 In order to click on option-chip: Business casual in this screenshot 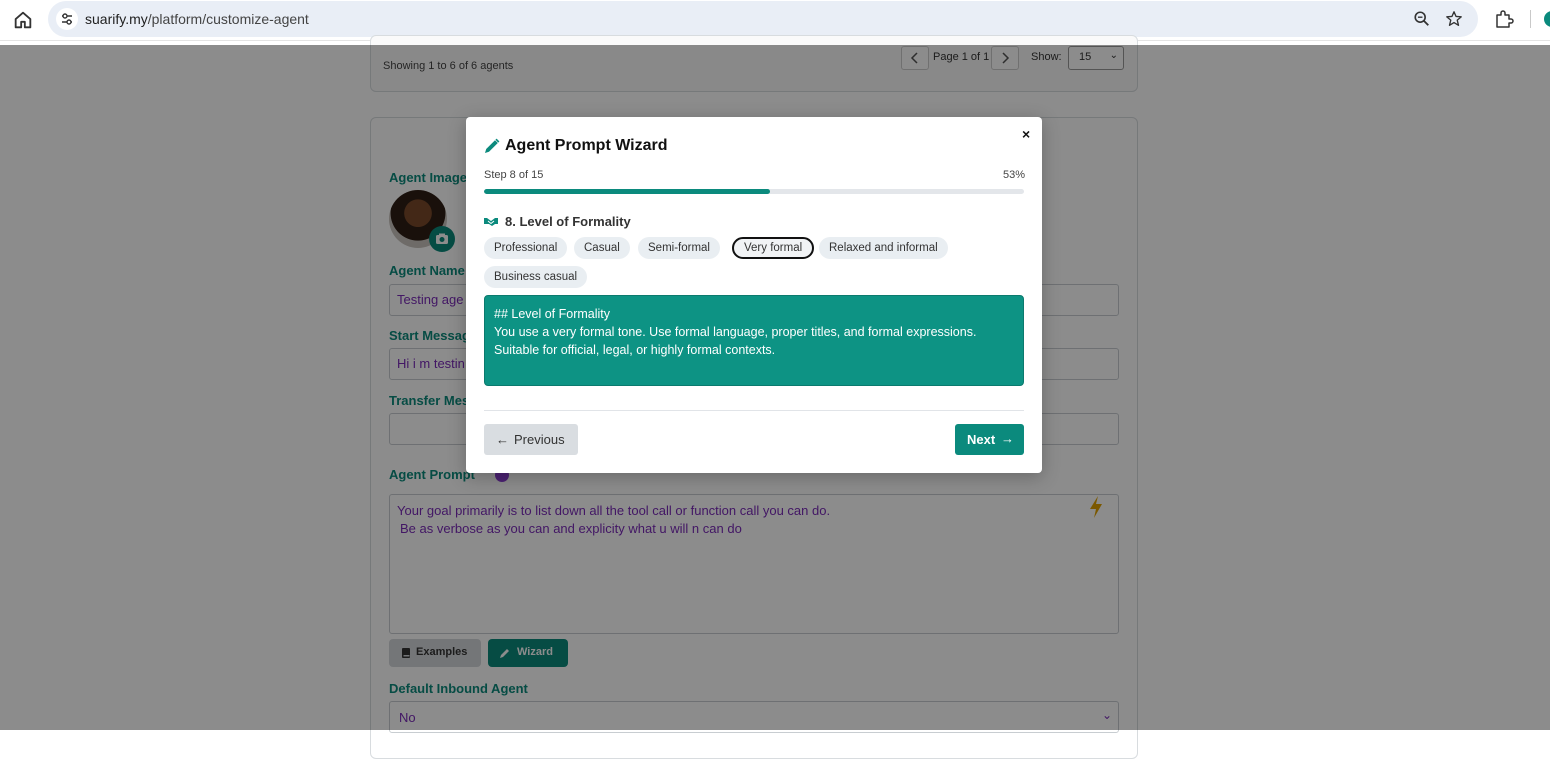, I will do `click(536, 277)`.